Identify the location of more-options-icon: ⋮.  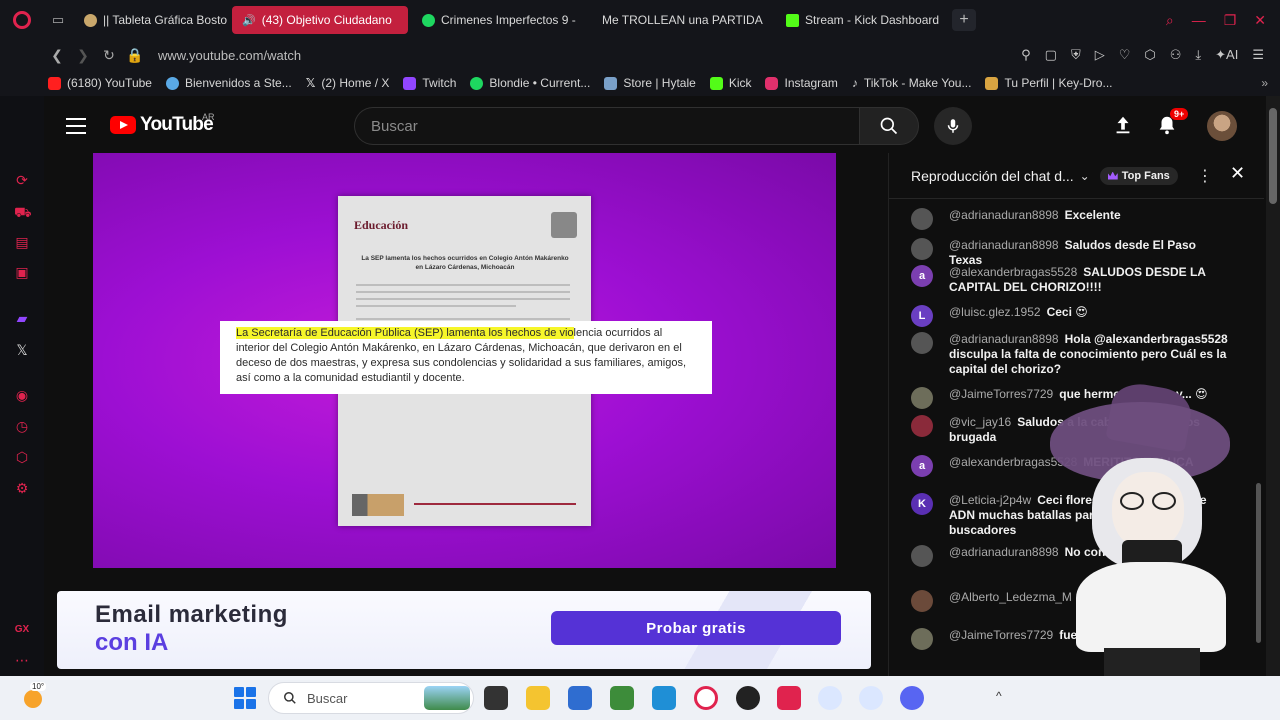
(1205, 176).